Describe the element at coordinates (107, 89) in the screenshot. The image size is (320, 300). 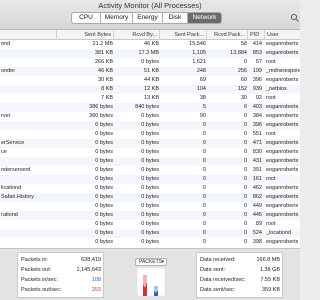
I see `cell-sent: 8 KB` at that location.